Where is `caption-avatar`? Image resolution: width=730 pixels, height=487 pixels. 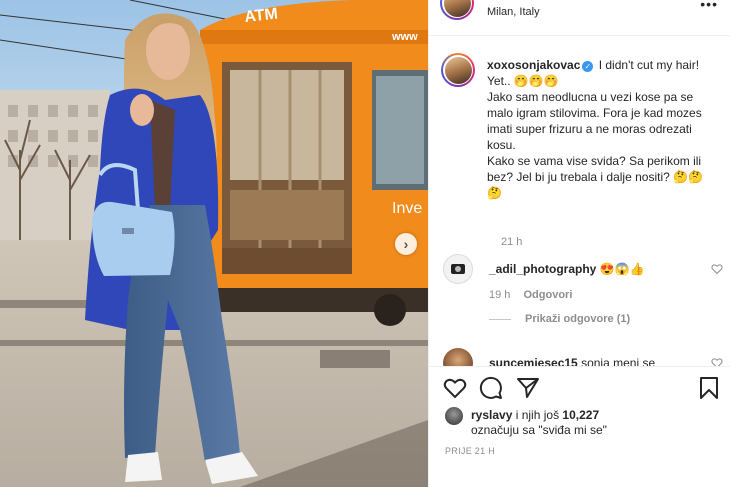 caption-avatar is located at coordinates (458, 70).